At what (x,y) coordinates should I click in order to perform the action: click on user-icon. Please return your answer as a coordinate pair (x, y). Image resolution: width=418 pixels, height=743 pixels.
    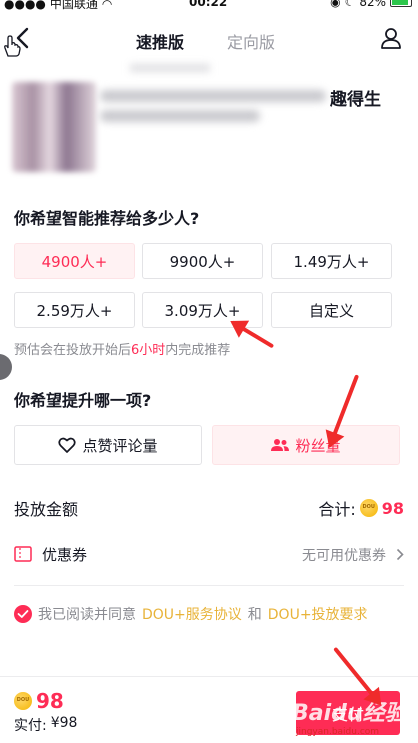
    Looking at the image, I should click on (391, 38).